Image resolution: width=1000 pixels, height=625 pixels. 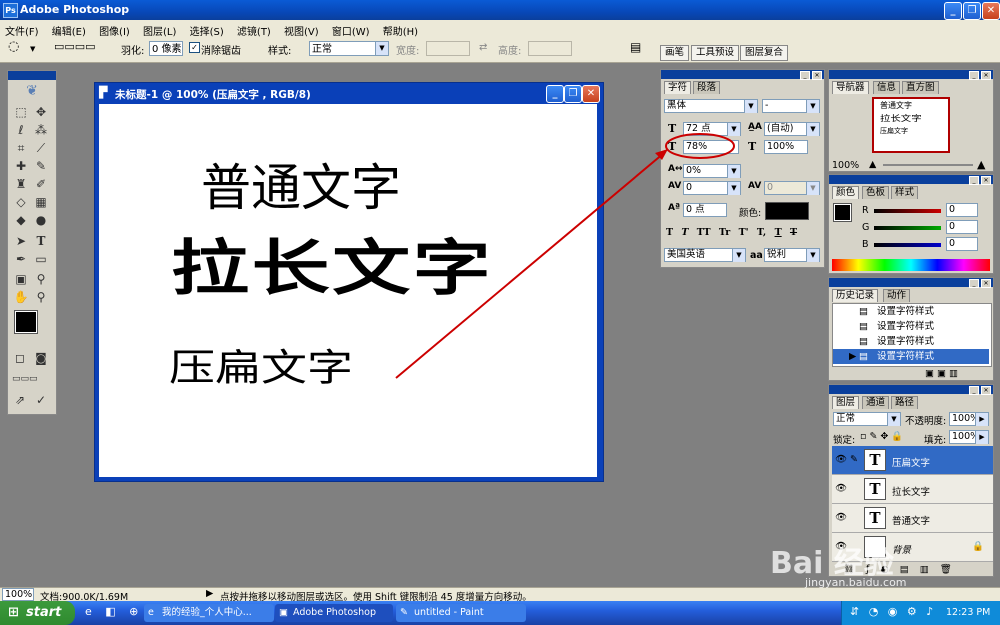 What do you see at coordinates (41, 241) in the screenshot?
I see `type-tool-icon: T` at bounding box center [41, 241].